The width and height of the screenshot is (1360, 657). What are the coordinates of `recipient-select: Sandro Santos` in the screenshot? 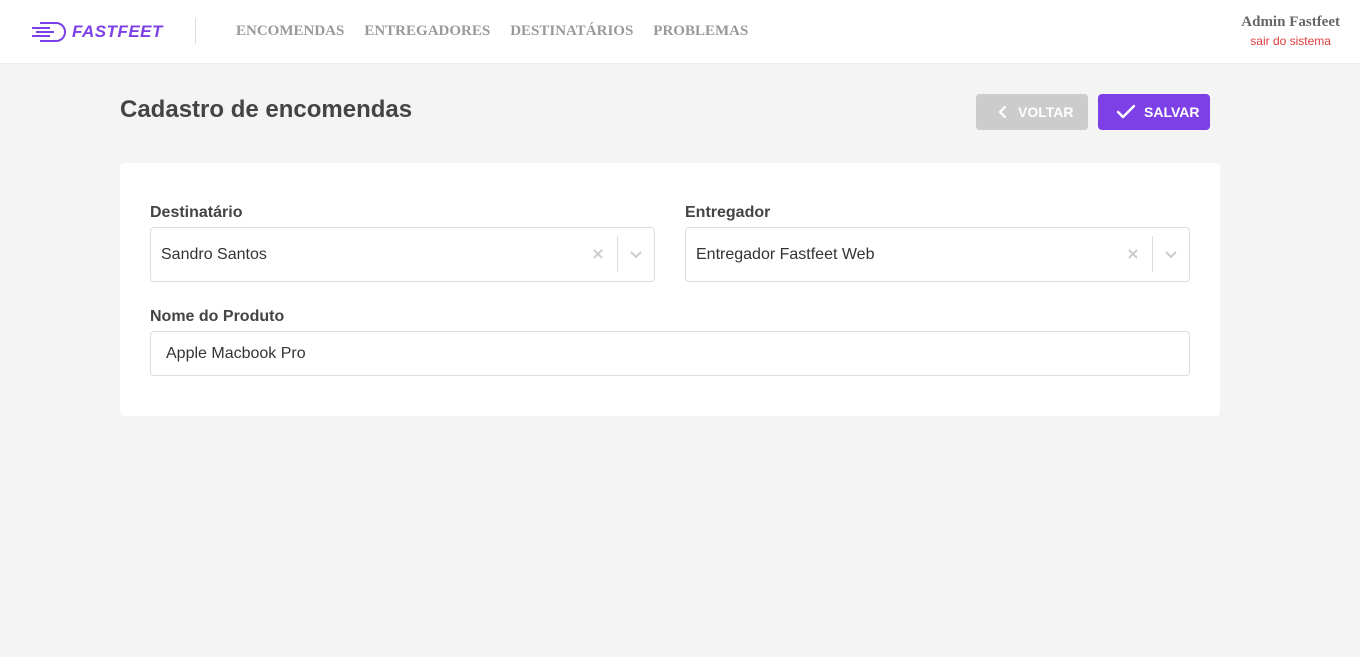 It's located at (402, 254).